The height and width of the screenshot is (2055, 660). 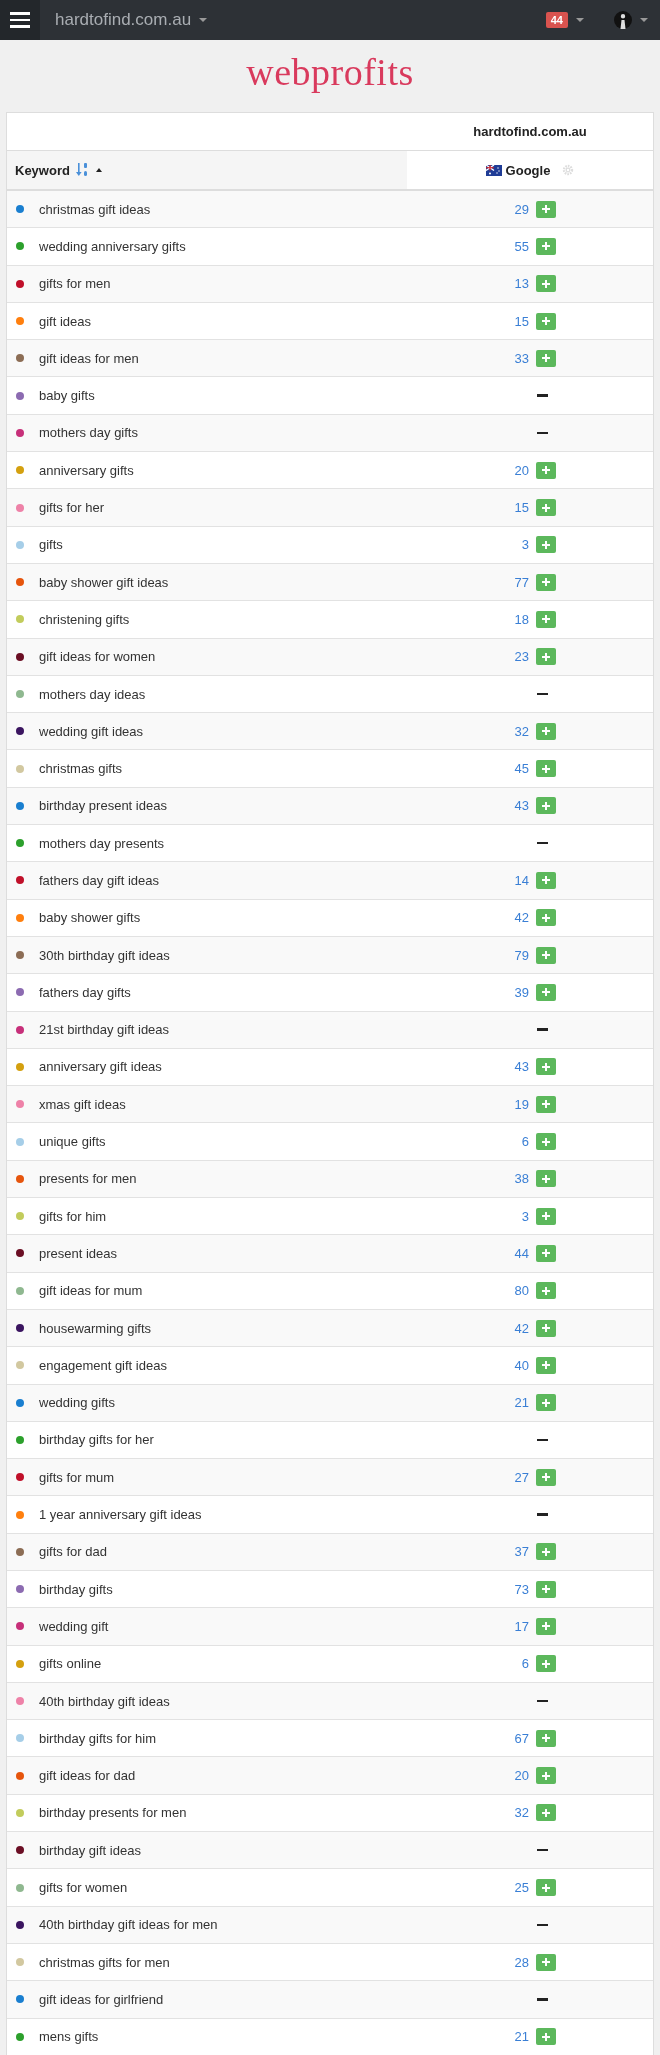 I want to click on rank-link: 28, so click(x=519, y=1962).